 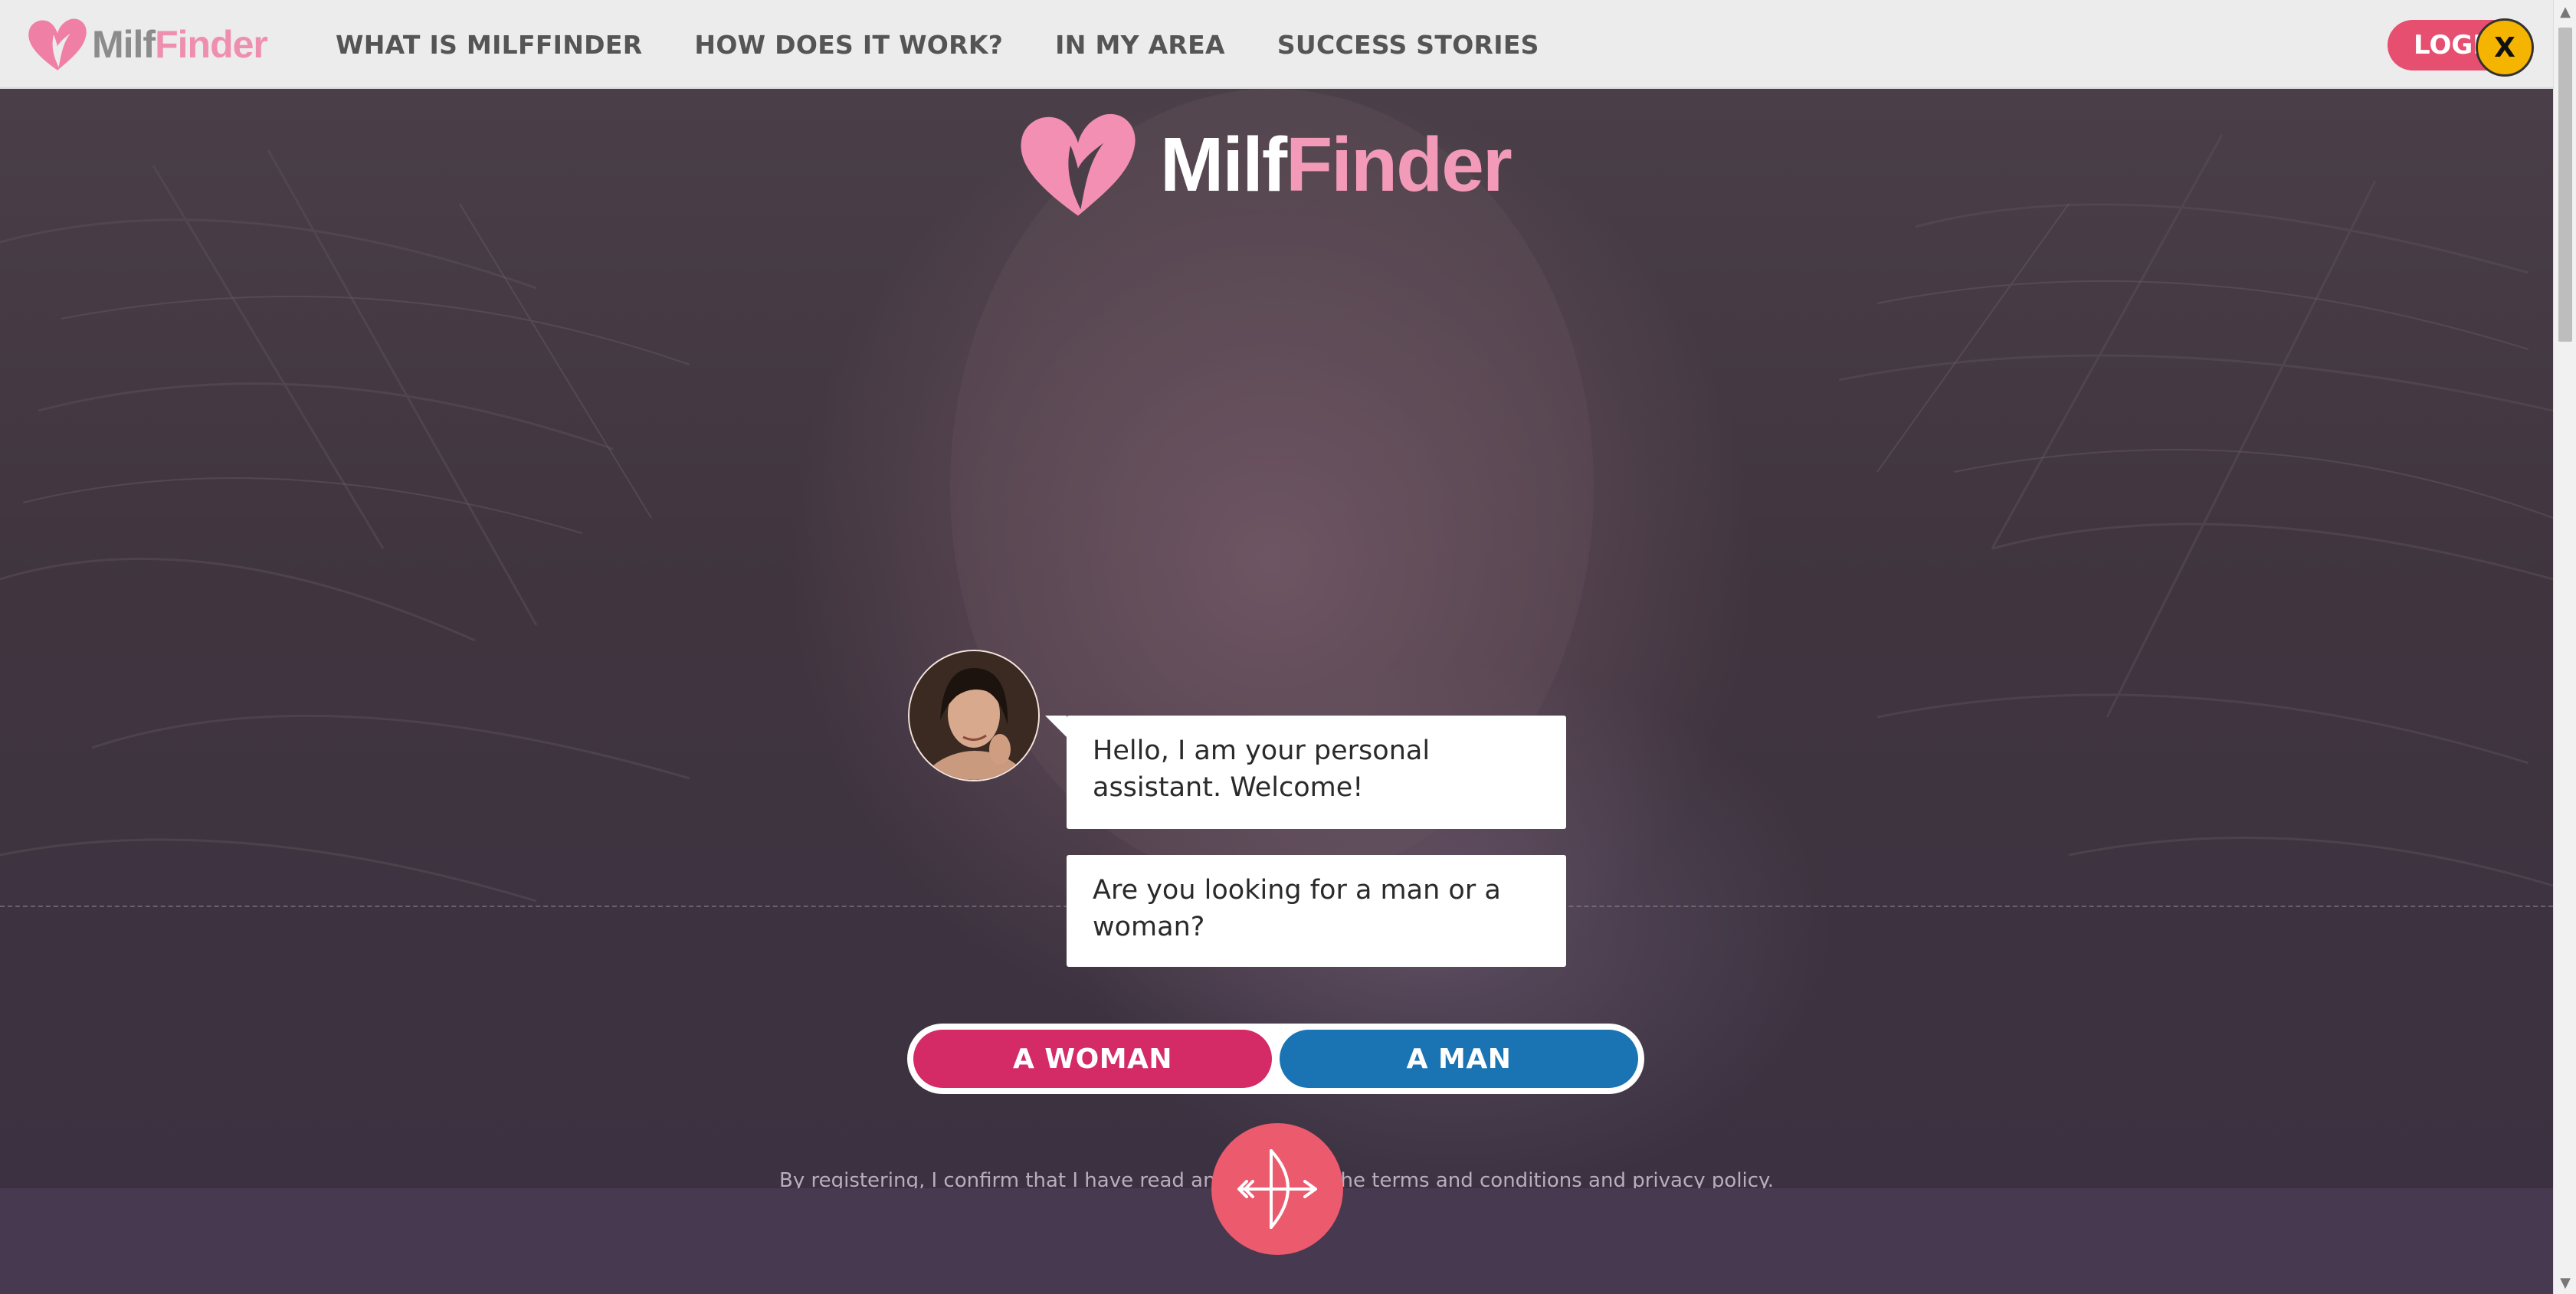 What do you see at coordinates (2505, 47) in the screenshot?
I see `close-icon: X` at bounding box center [2505, 47].